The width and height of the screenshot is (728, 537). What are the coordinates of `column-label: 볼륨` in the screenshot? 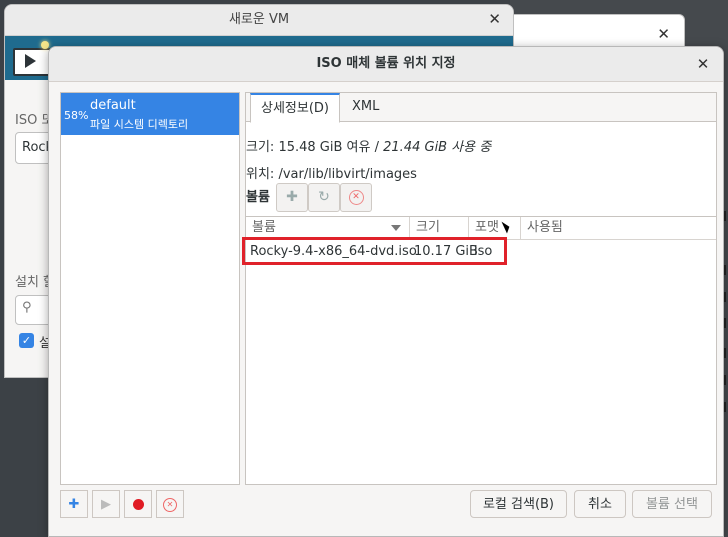 It's located at (264, 227).